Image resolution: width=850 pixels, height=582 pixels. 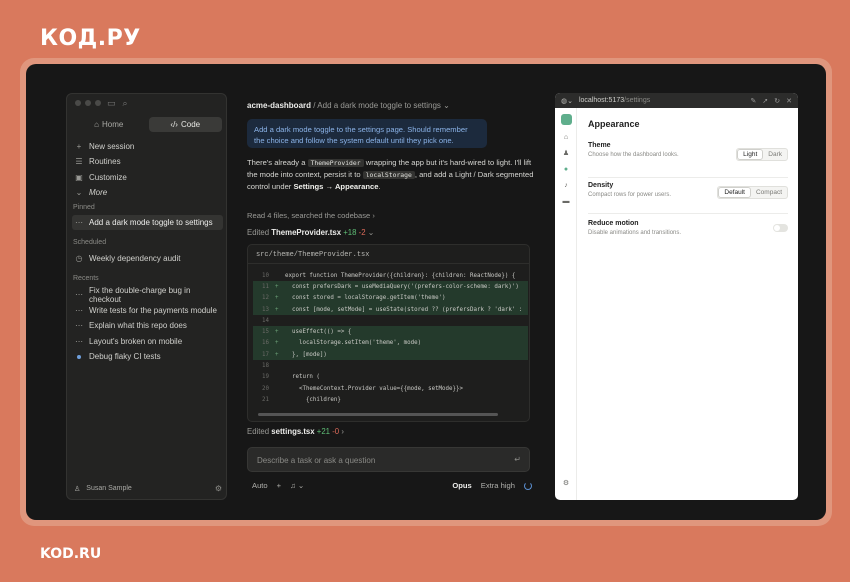 I want to click on code-chip: ThemeProvider, so click(x=335, y=163).